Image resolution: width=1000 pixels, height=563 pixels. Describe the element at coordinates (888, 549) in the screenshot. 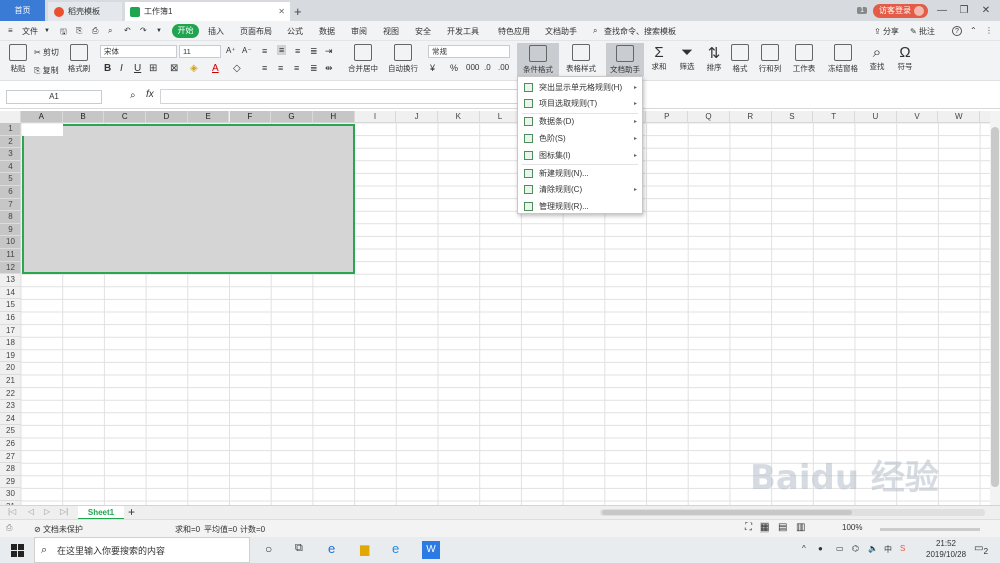

I see `ime-indicator: 中` at that location.